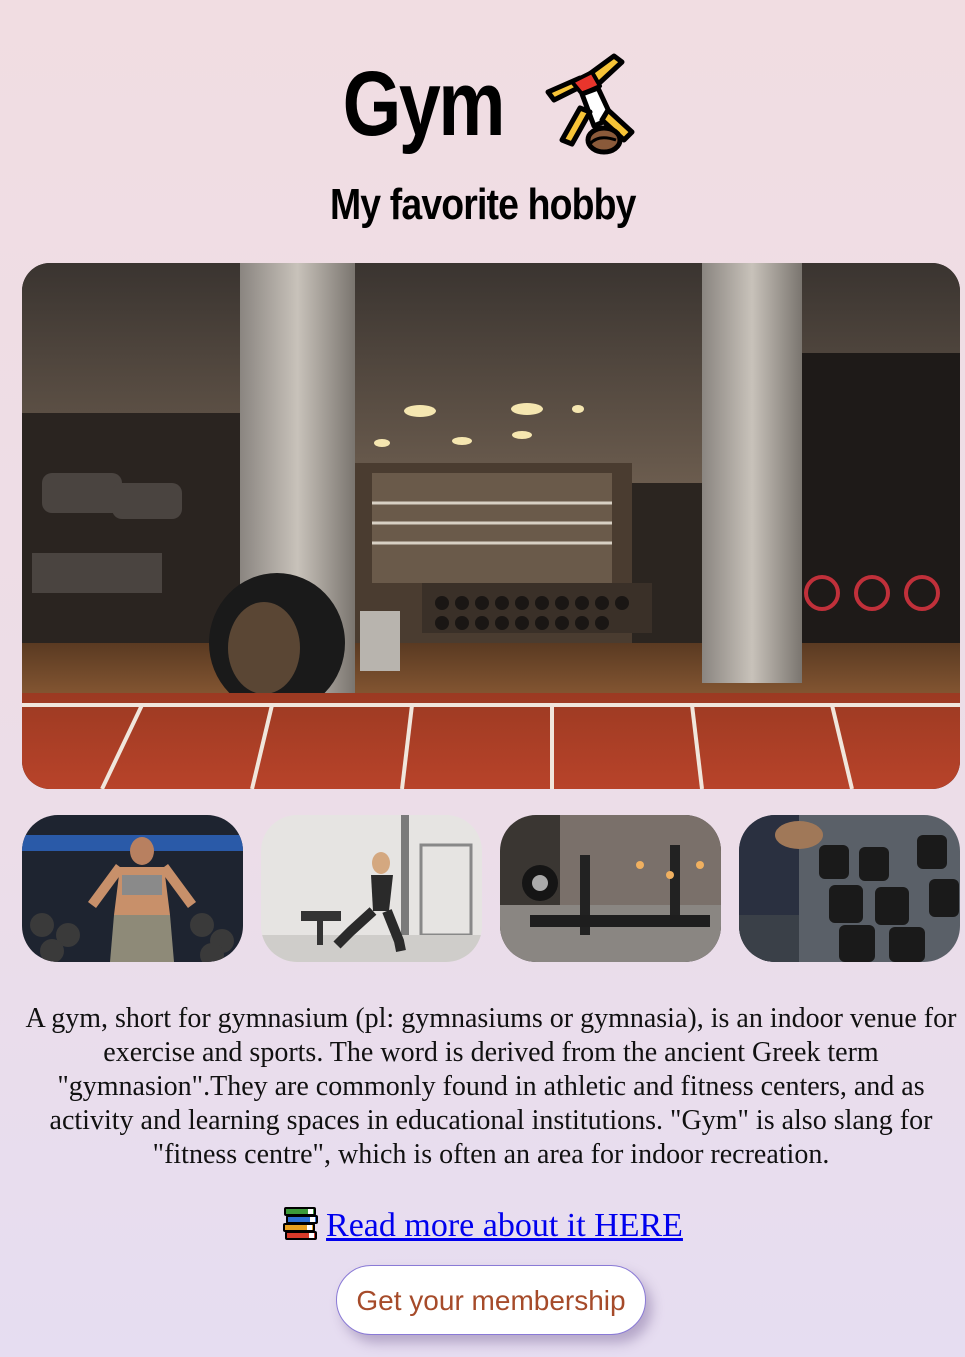 This screenshot has height=1357, width=965. Describe the element at coordinates (504, 1225) in the screenshot. I see `read-more-label: Read more about it HERE` at that location.